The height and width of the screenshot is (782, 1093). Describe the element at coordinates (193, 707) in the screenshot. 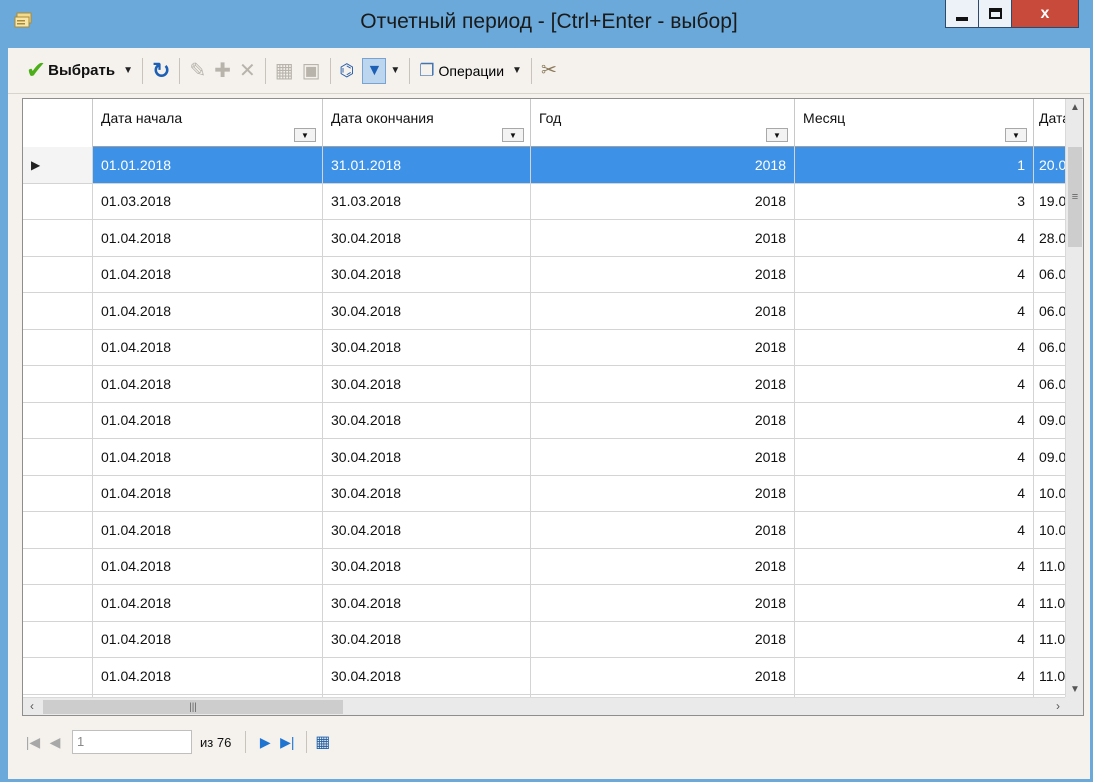

I see `horizontal-scroll-thumb: |||` at that location.